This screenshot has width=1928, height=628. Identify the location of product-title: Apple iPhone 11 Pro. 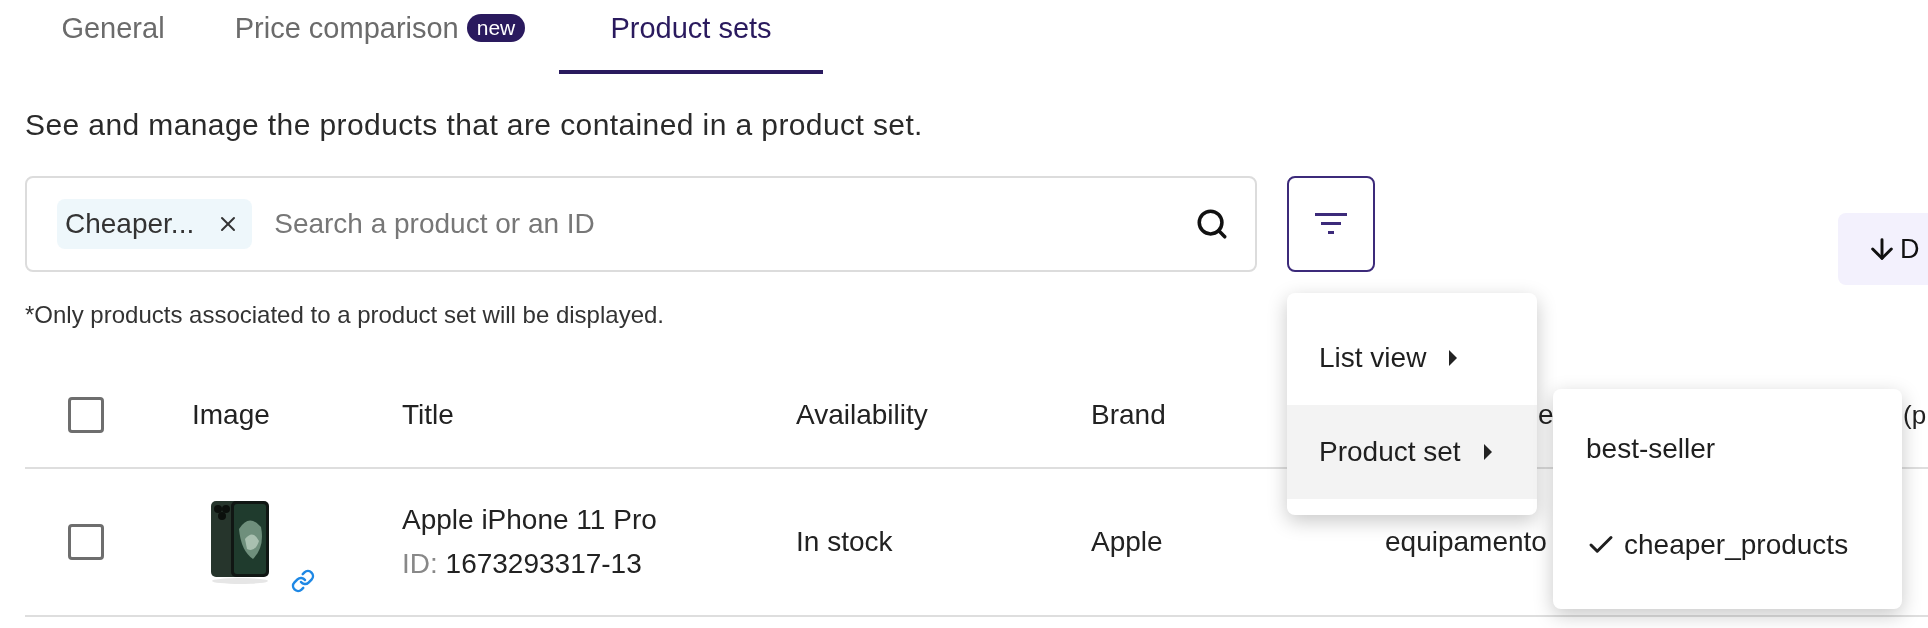
(529, 520).